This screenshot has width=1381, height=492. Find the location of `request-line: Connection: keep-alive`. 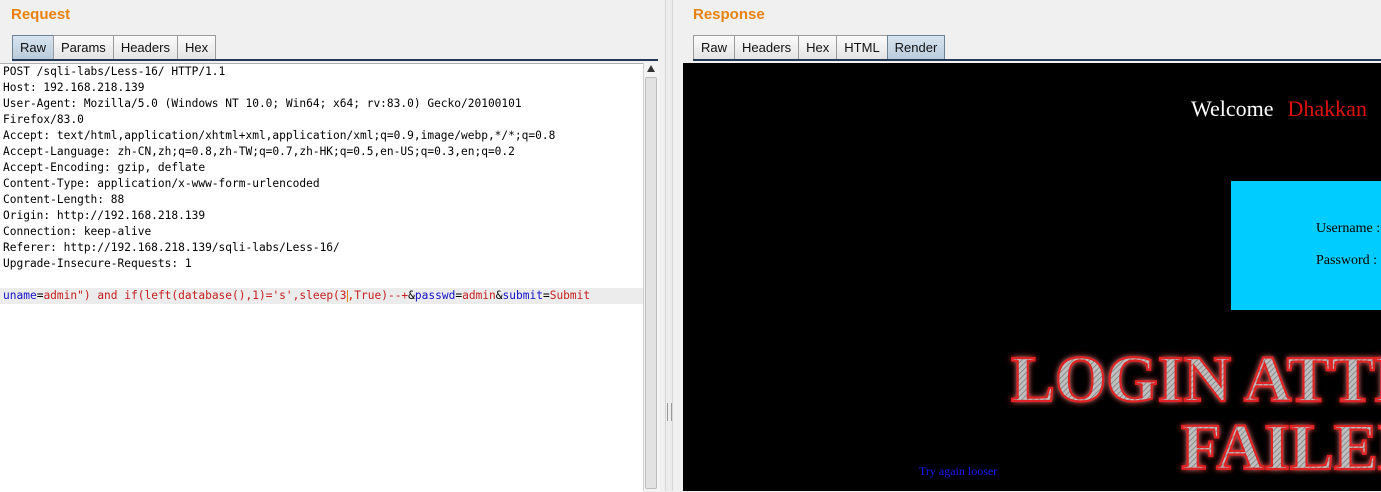

request-line: Connection: keep-alive is located at coordinates (77, 231).